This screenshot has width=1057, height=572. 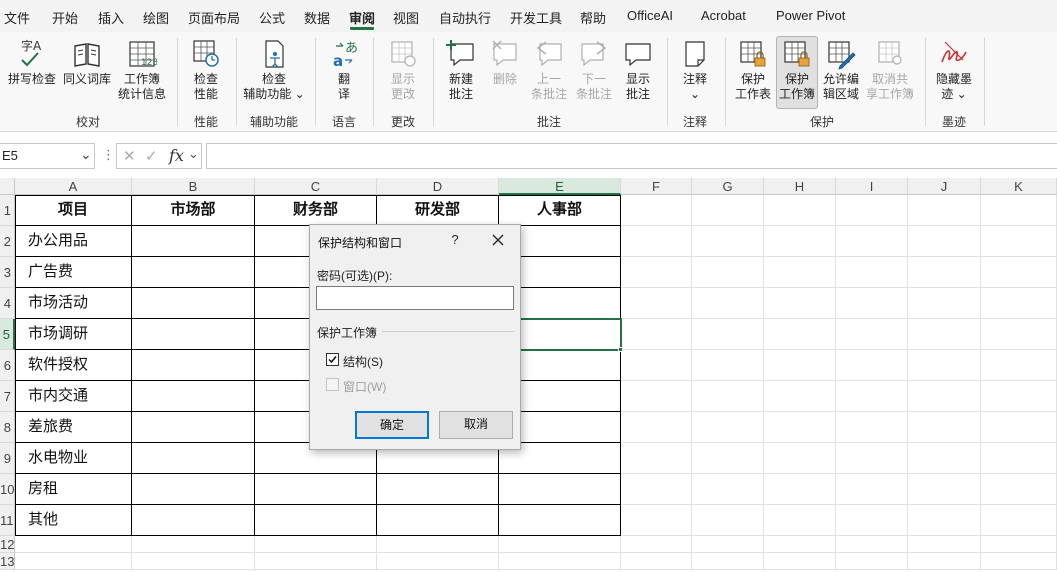 I want to click on menu-tab: 公式, so click(x=272, y=17).